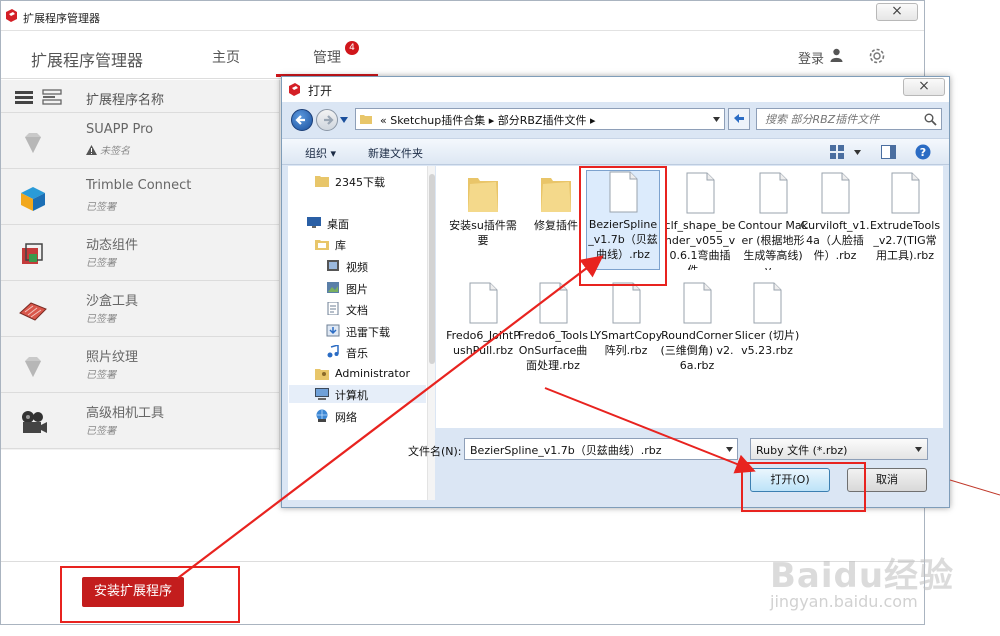 This screenshot has height=636, width=1000. What do you see at coordinates (836, 55) in the screenshot?
I see `user-icon` at bounding box center [836, 55].